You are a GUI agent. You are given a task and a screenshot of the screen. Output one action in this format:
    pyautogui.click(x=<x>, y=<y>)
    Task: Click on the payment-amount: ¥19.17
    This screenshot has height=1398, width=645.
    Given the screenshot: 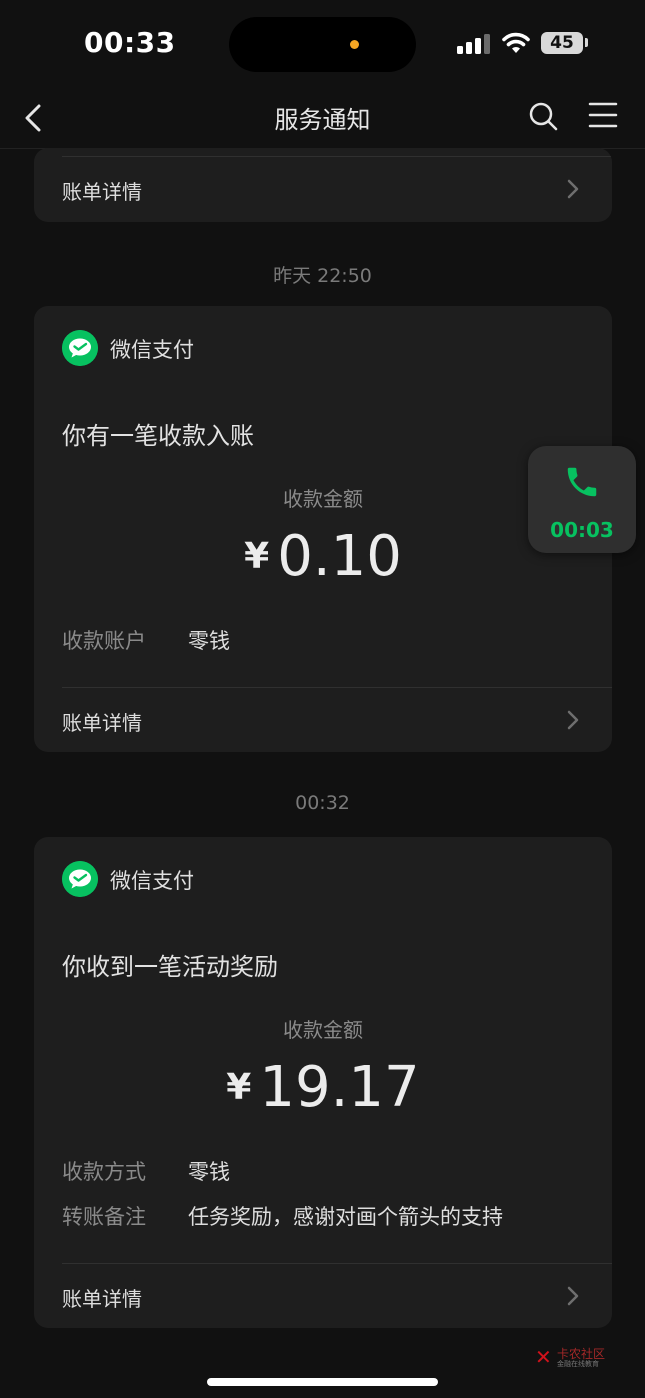 What is the action you would take?
    pyautogui.click(x=323, y=1087)
    